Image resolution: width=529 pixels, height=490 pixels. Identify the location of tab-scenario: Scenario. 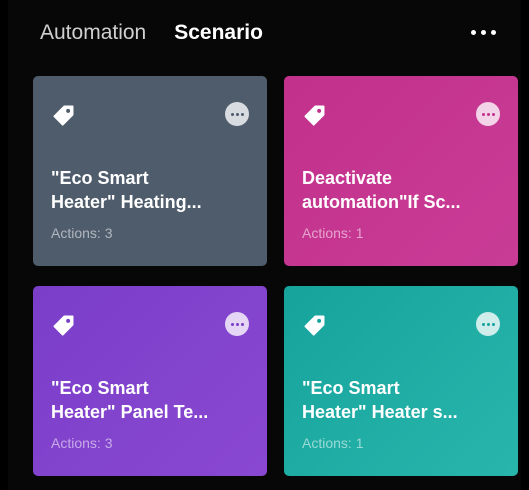
(218, 33).